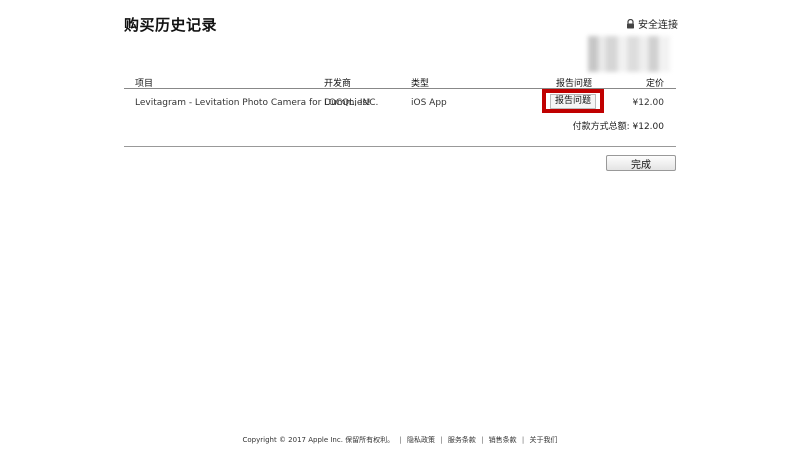  I want to click on privacy-policy-link: 隐私政策, so click(421, 440).